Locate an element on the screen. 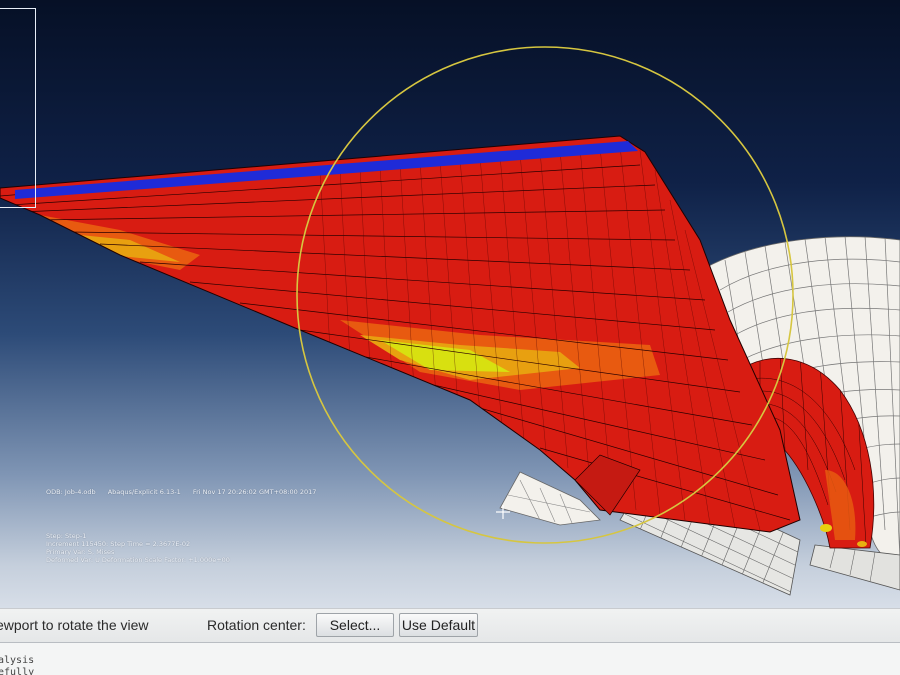  rotation-center-label: Rotation center: is located at coordinates (256, 625).